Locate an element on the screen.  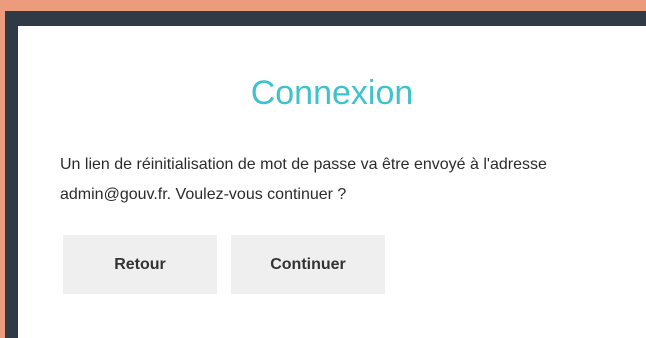
continue-button: Continuer is located at coordinates (308, 264).